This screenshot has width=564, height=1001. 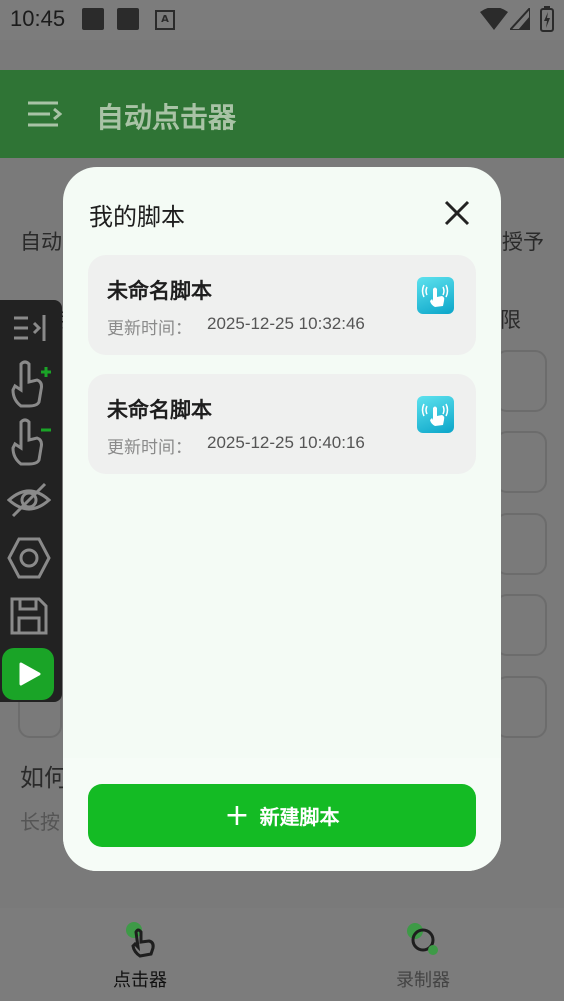 I want to click on script-card: 未命名脚本 更新时间： 2025-12-25 10:40:16, so click(x=282, y=424).